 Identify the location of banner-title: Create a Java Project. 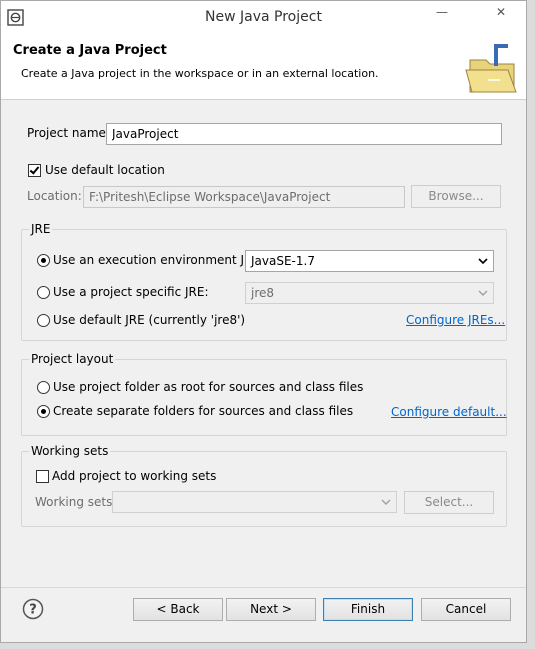
(90, 50).